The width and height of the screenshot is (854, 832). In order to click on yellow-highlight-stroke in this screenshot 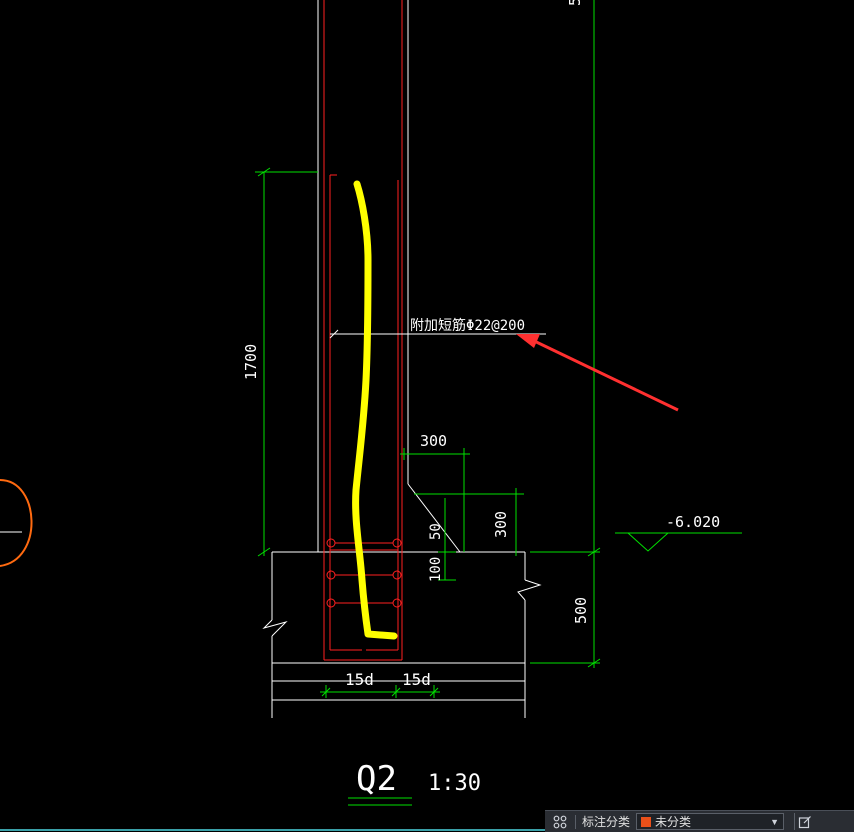, I will do `click(375, 410)`.